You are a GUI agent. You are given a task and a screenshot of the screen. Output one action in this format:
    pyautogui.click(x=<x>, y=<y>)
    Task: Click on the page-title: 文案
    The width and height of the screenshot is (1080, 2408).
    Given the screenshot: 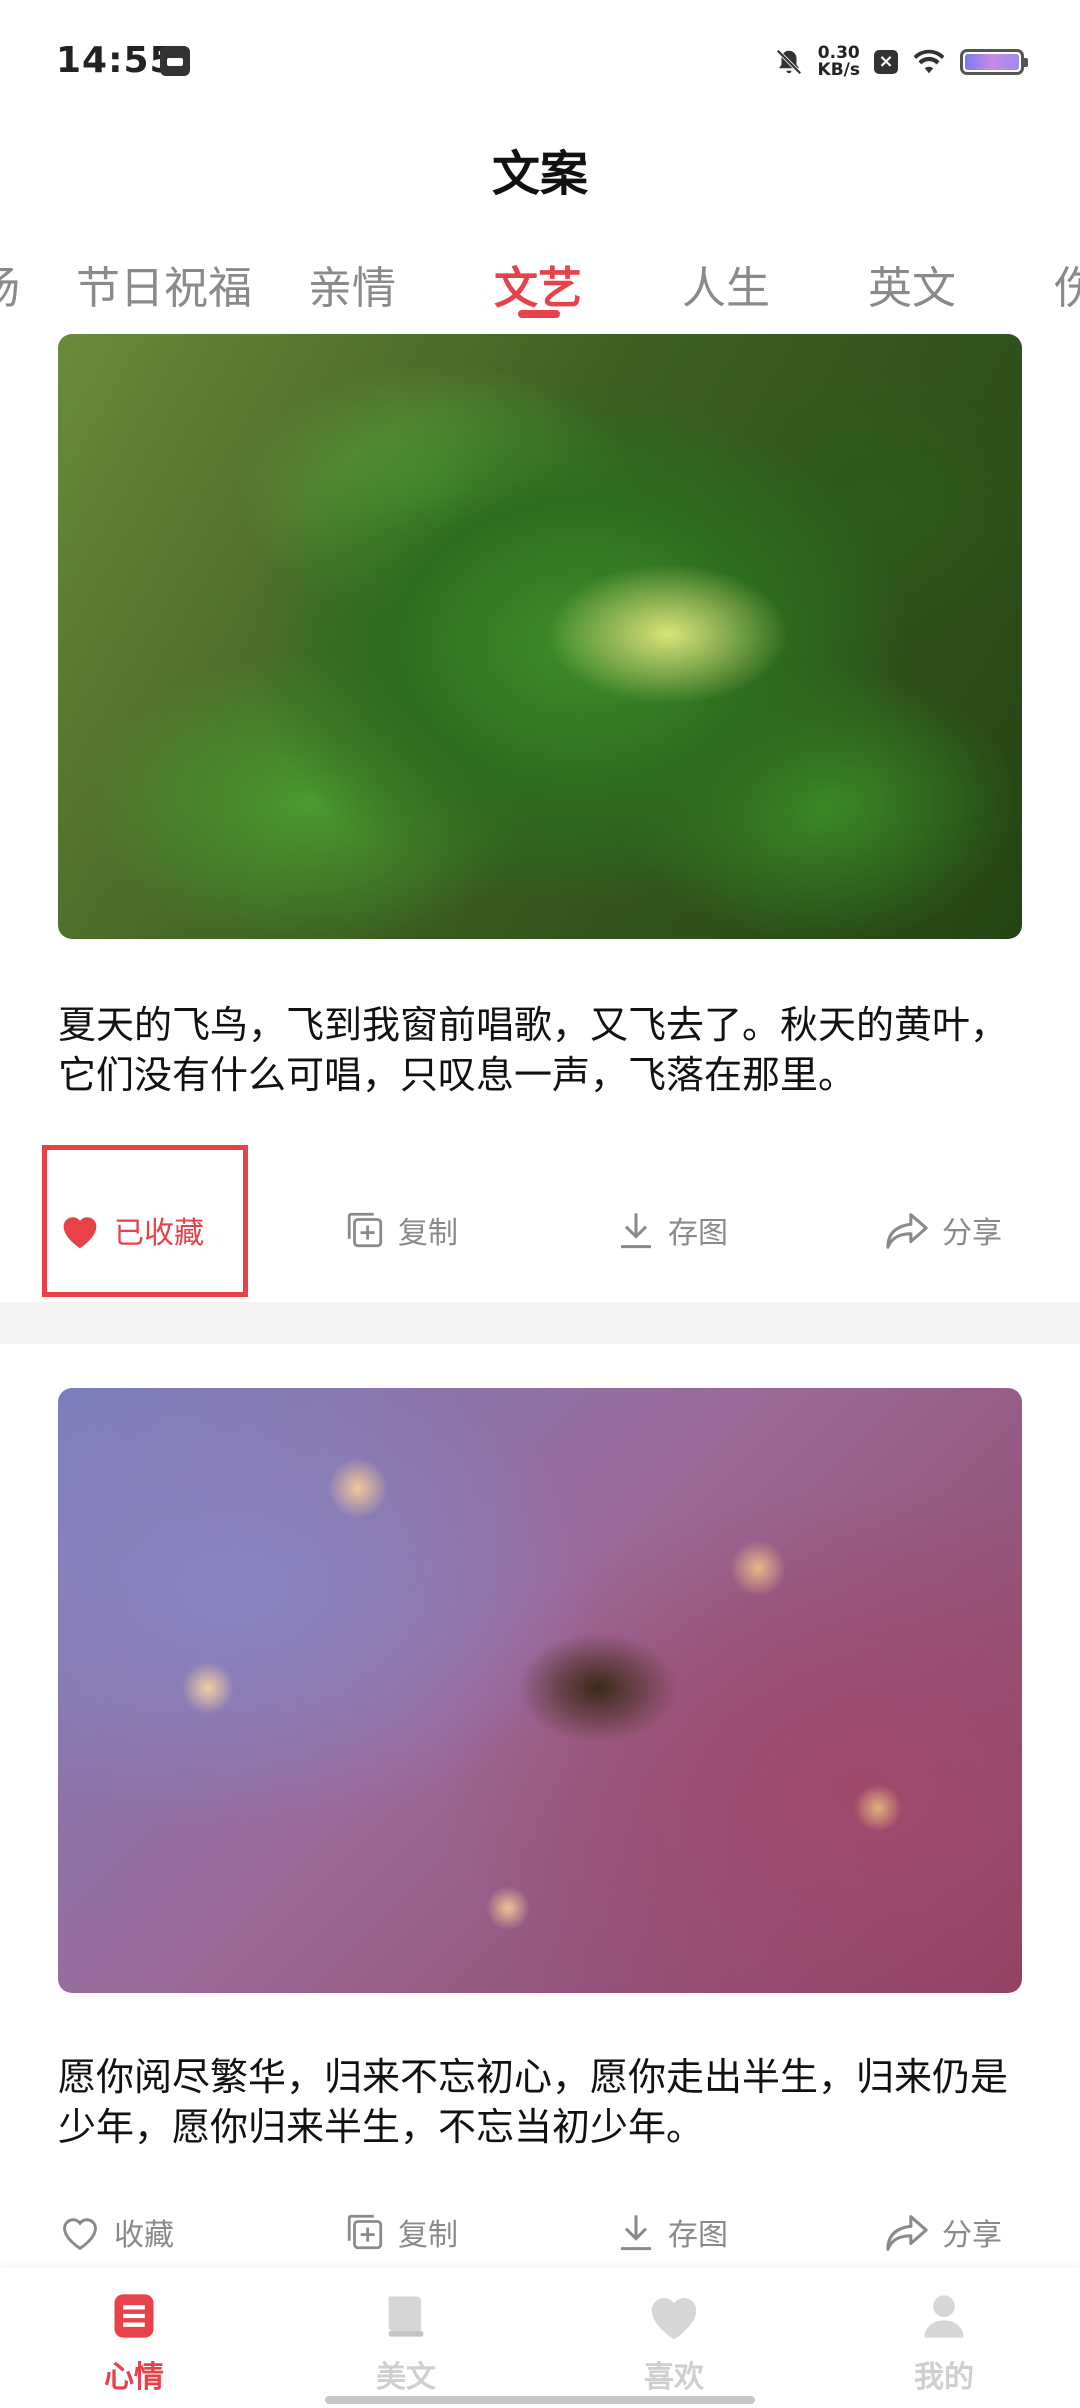 What is the action you would take?
    pyautogui.click(x=539, y=174)
    